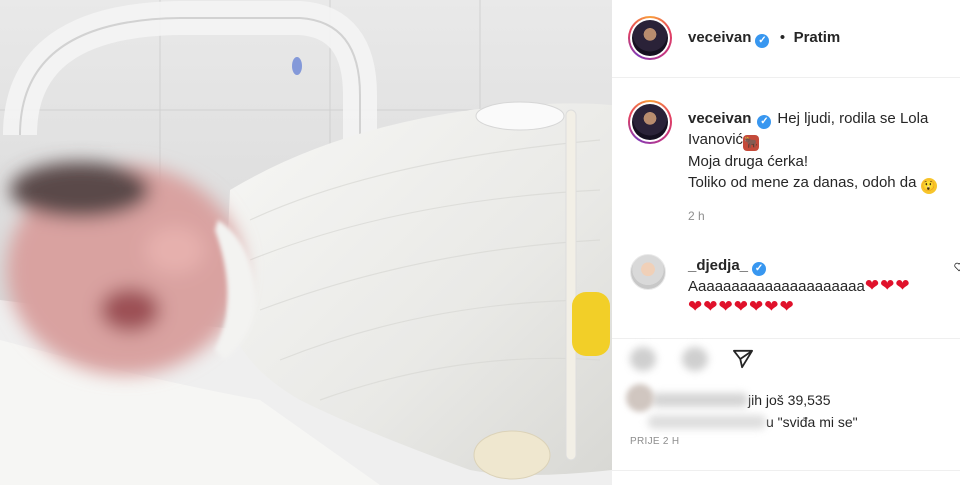  Describe the element at coordinates (718, 265) in the screenshot. I see `comment-username: _djedja_` at that location.